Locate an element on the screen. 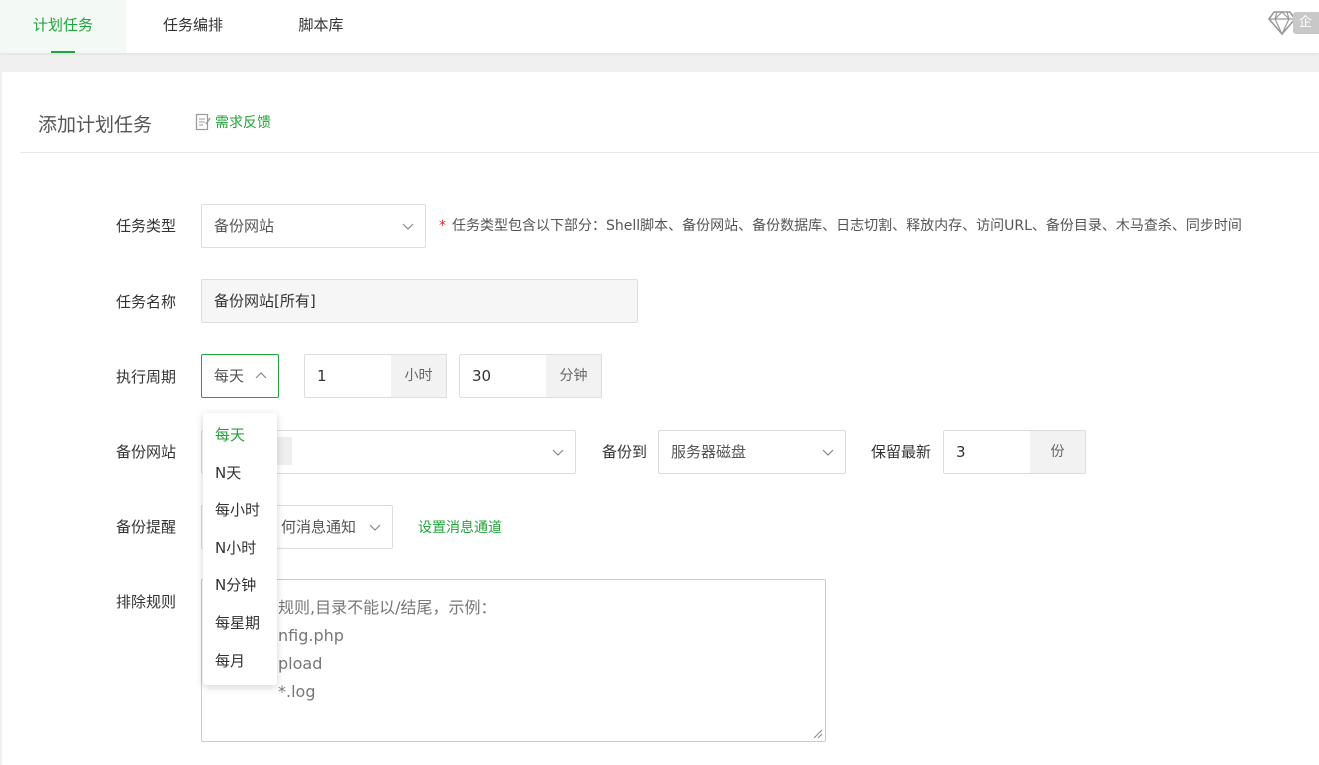 This screenshot has width=1319, height=765. tab-task-orchestration: 任务编排 is located at coordinates (193, 26).